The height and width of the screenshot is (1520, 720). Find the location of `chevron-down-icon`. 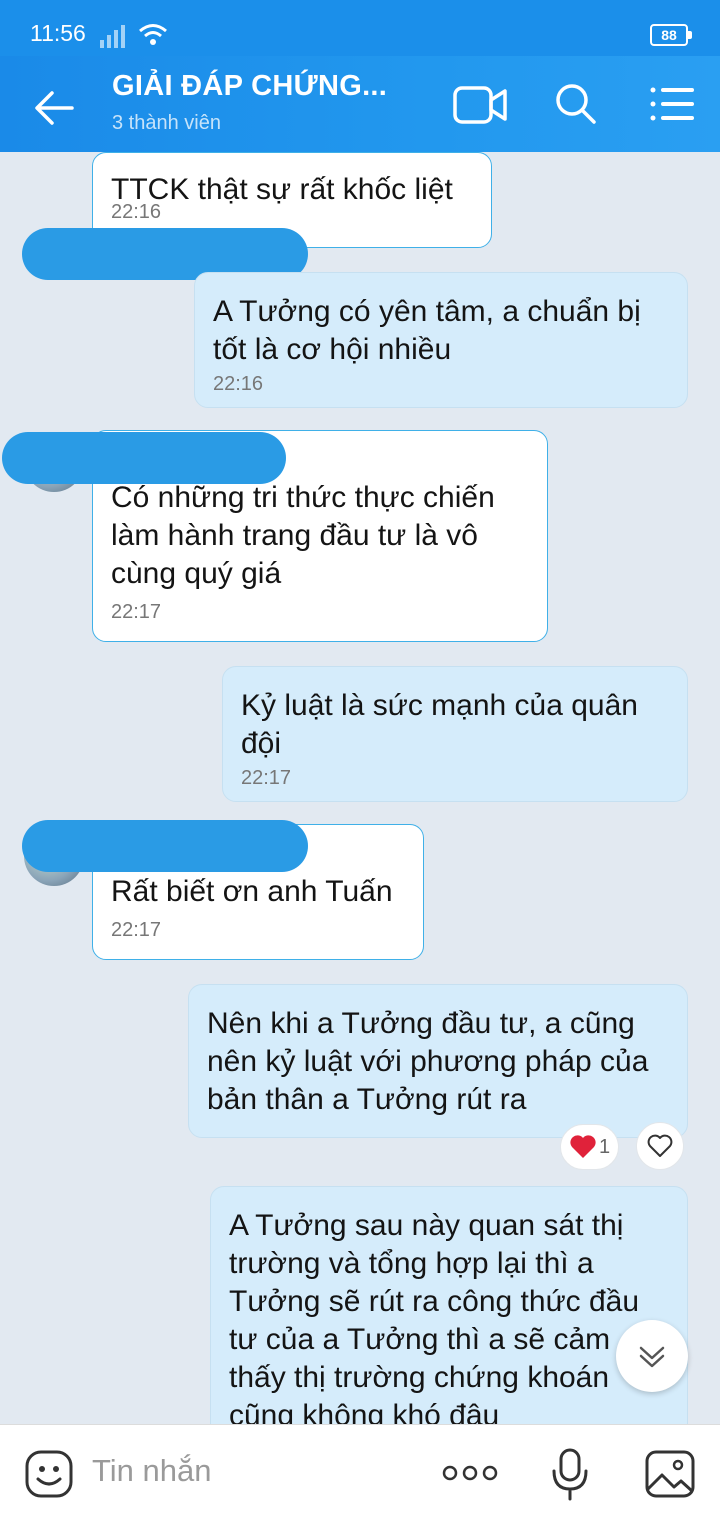

chevron-down-icon is located at coordinates (652, 1357).